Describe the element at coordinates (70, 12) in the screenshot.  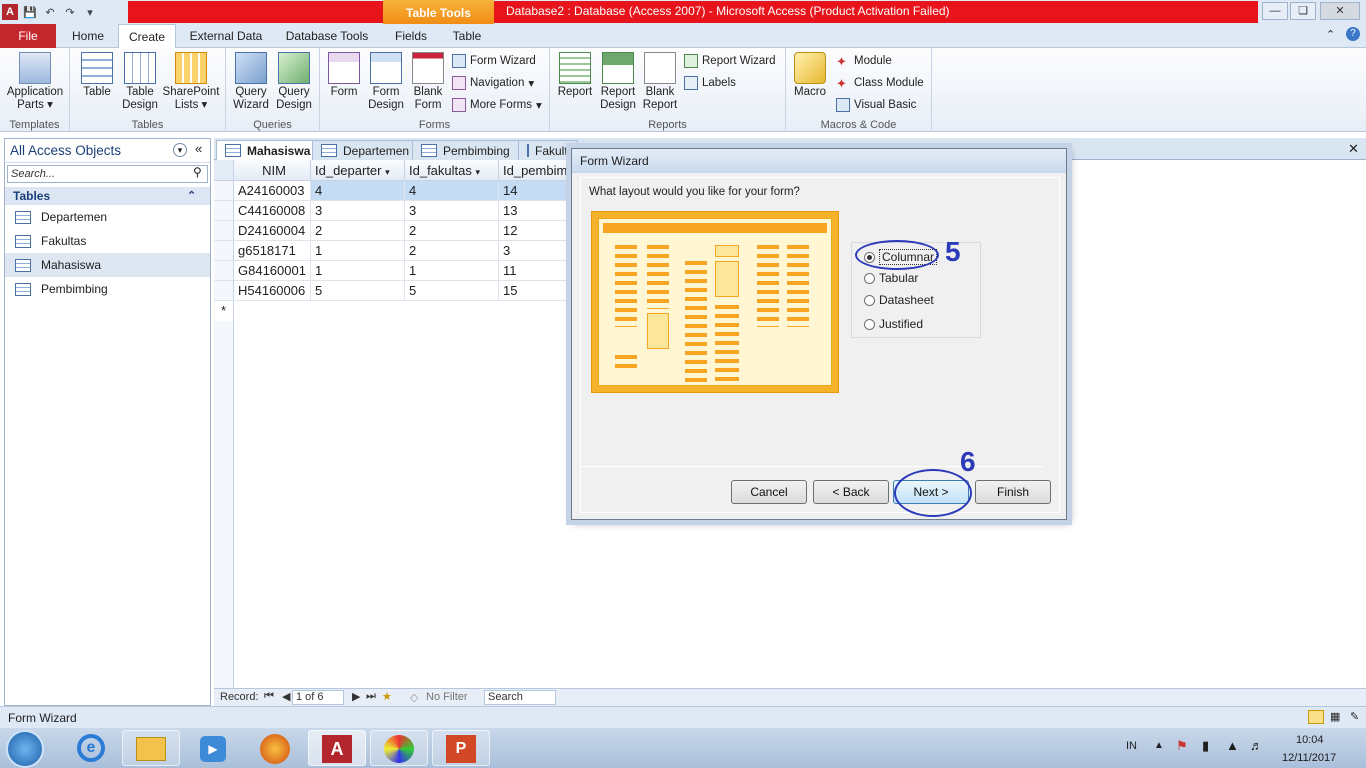
I see `redo-icon: ↷` at that location.